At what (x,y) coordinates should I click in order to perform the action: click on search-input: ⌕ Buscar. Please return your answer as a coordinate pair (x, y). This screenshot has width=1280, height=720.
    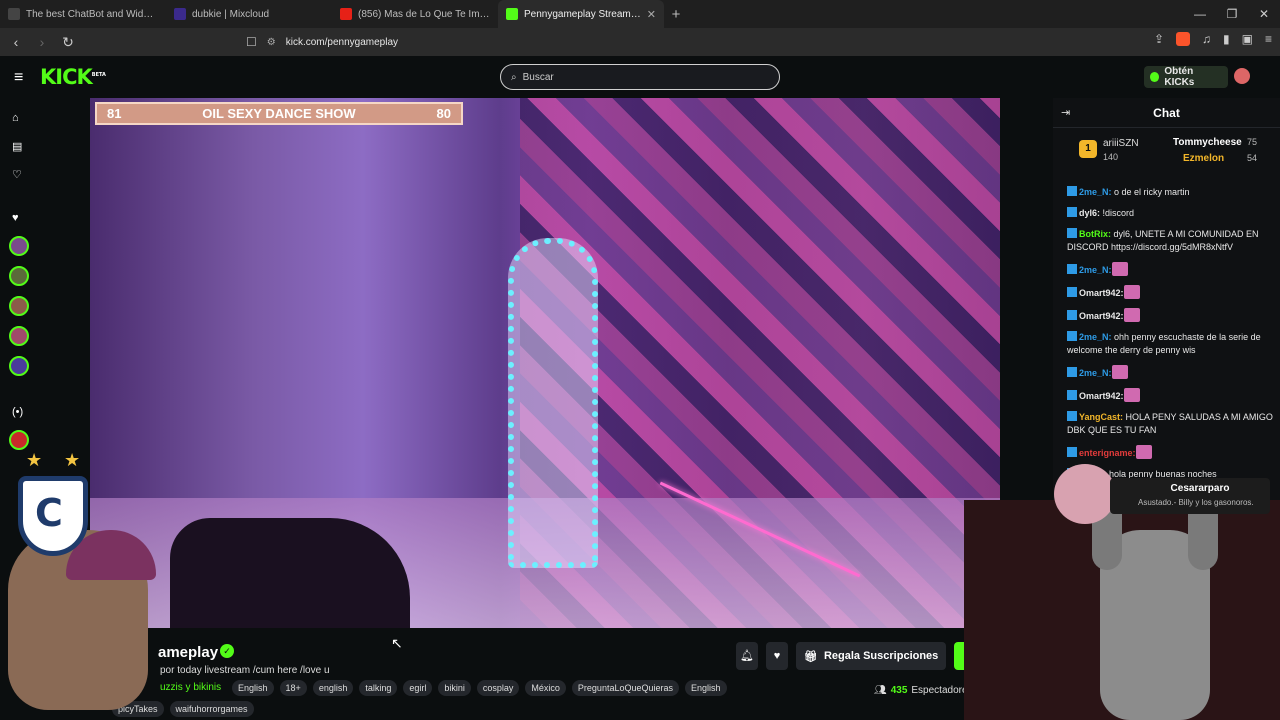
    Looking at the image, I should click on (640, 77).